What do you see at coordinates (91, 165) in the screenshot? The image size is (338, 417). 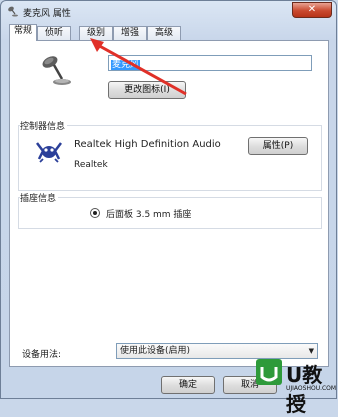 I see `controller-vendor: Realtek` at bounding box center [91, 165].